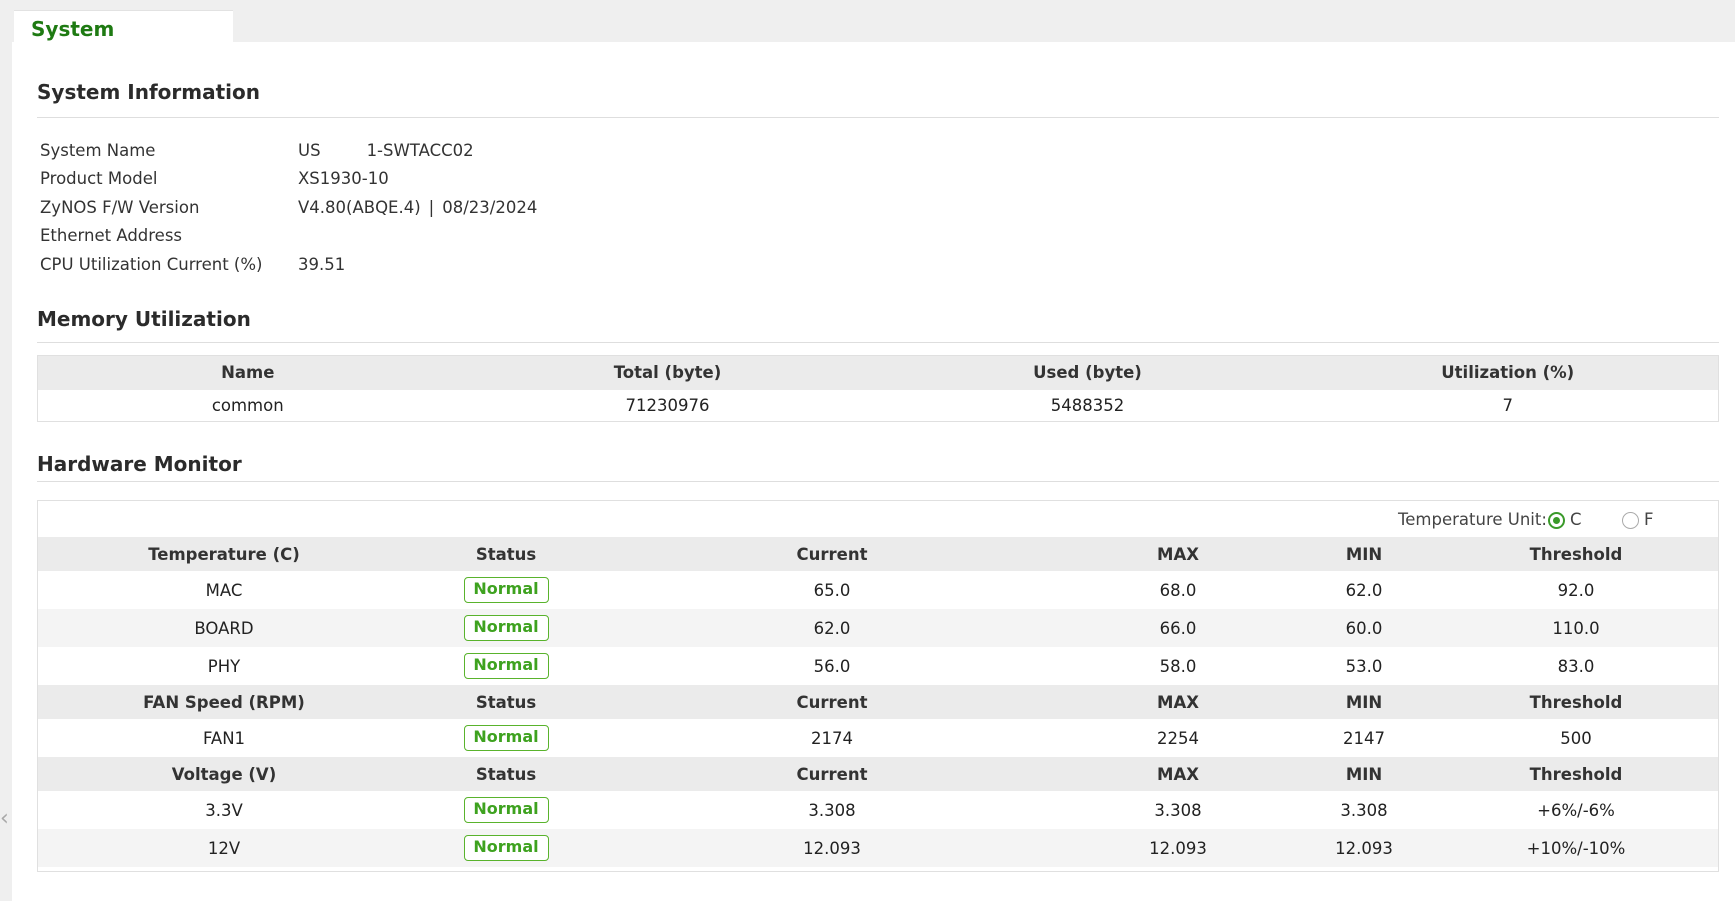 This screenshot has width=1735, height=901. Describe the element at coordinates (1576, 519) in the screenshot. I see `radio-celsius-label: C` at that location.